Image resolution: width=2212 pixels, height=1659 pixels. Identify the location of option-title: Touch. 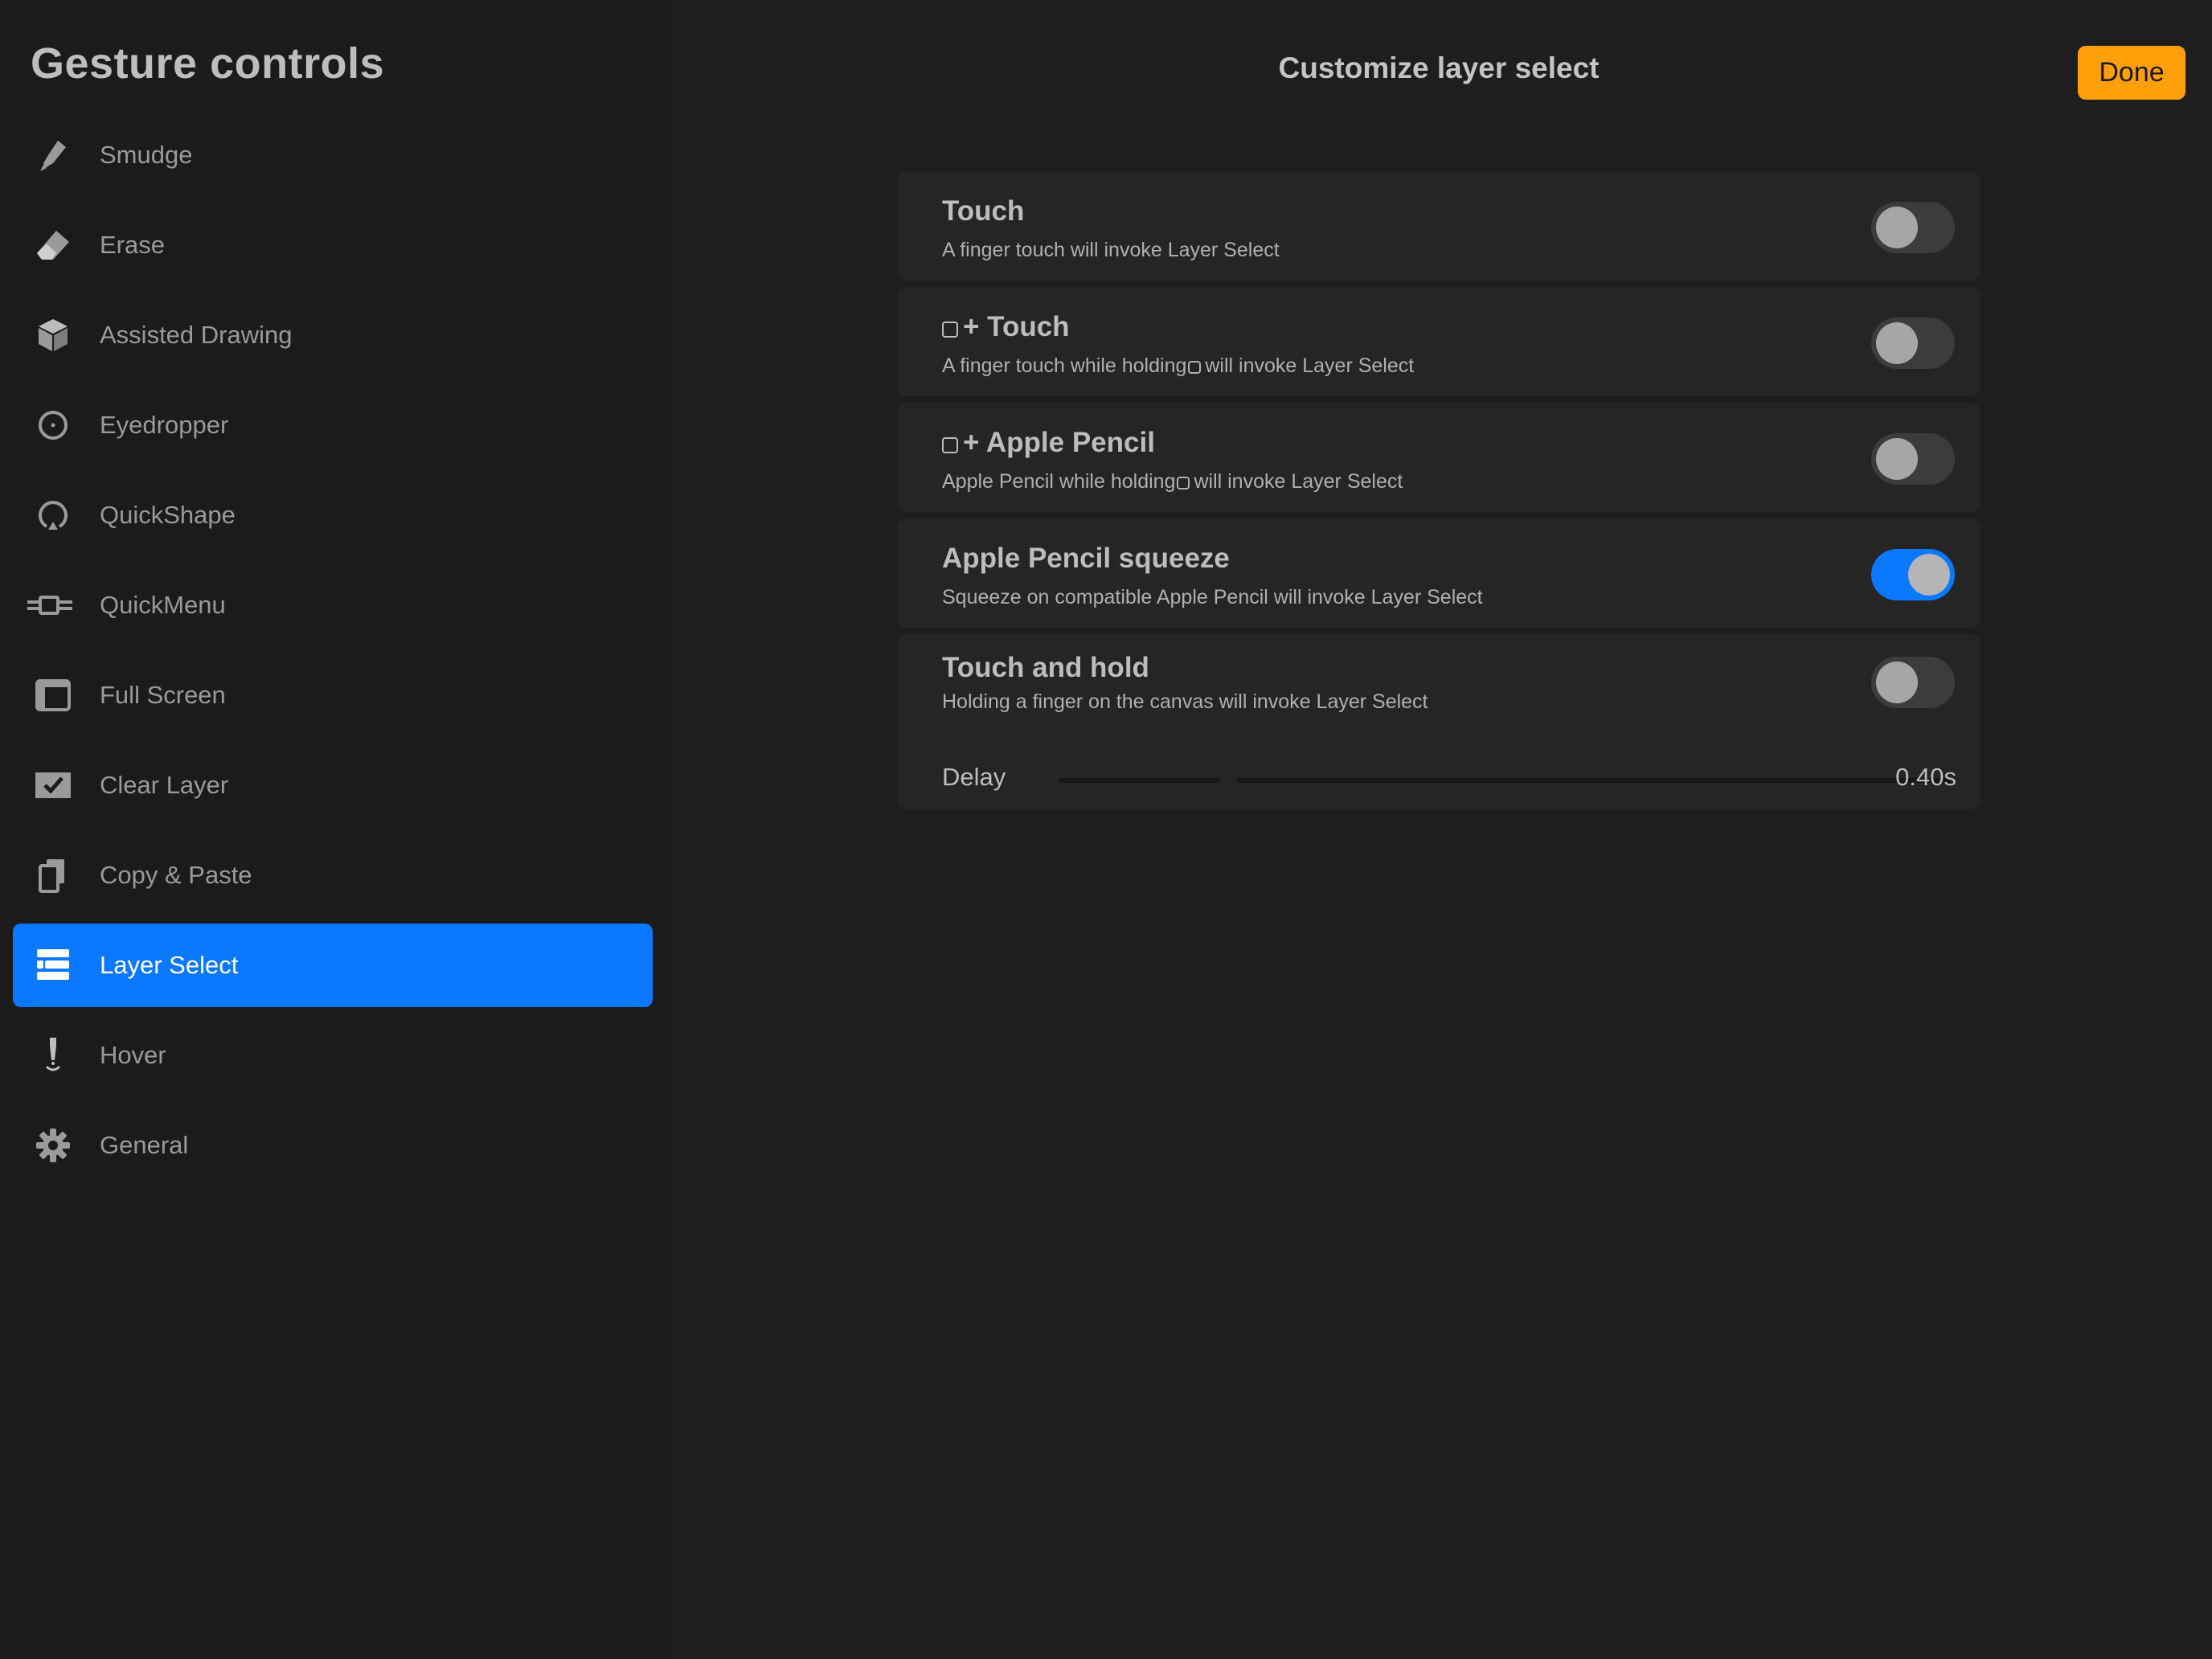
(983, 211).